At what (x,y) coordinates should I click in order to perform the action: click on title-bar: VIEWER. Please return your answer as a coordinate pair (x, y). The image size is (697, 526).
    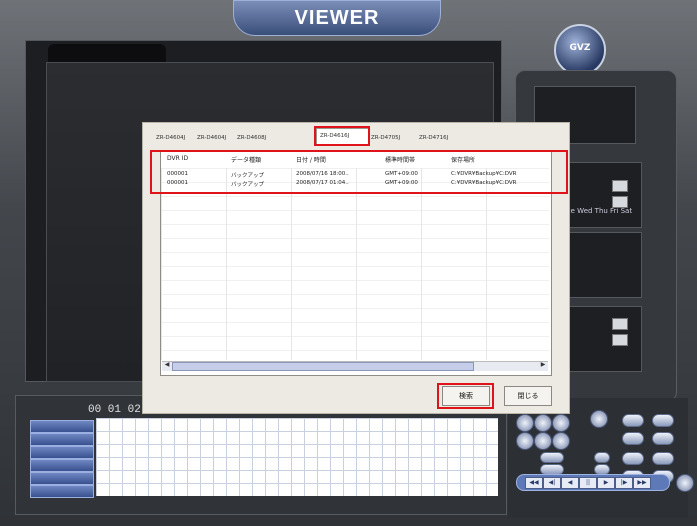
    Looking at the image, I should click on (337, 18).